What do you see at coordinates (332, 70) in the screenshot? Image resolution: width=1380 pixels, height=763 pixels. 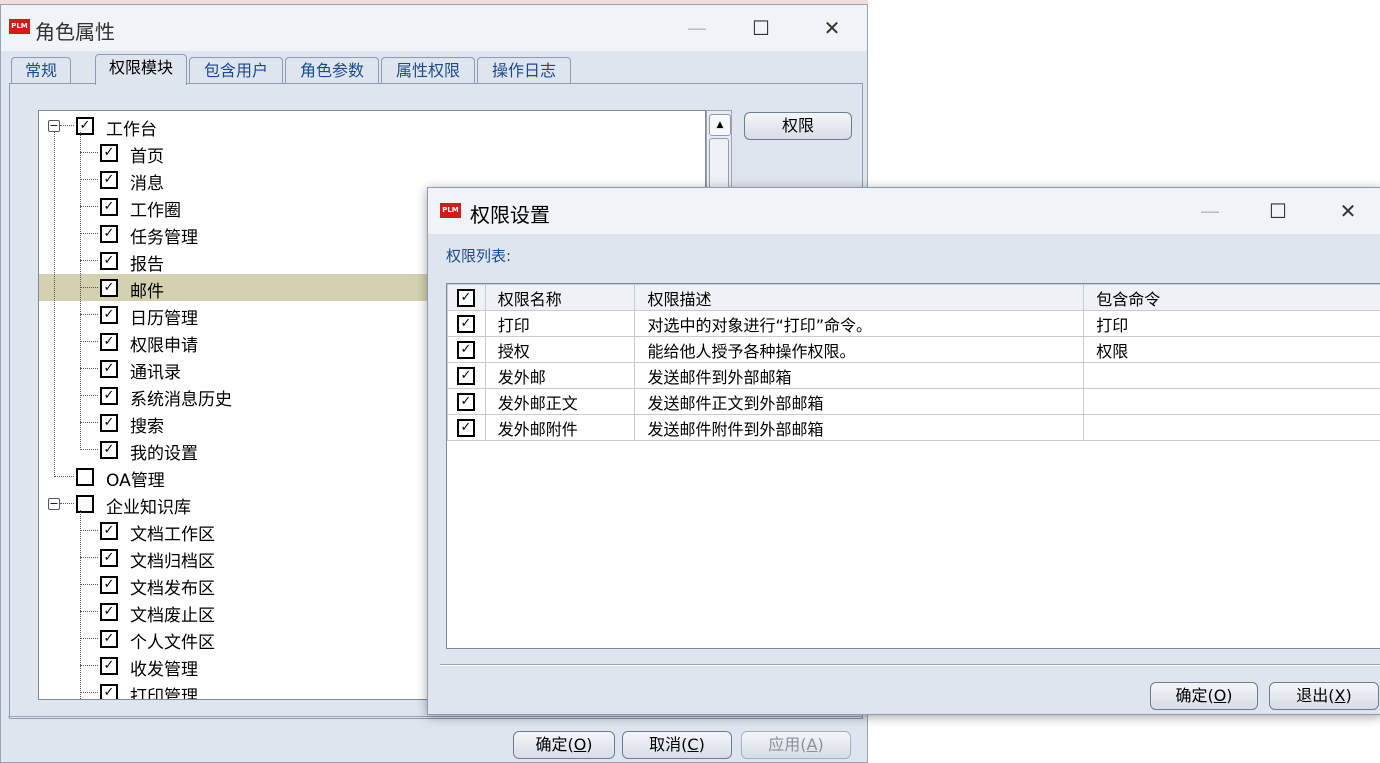 I see `tab-role-parameters: 角色参数` at bounding box center [332, 70].